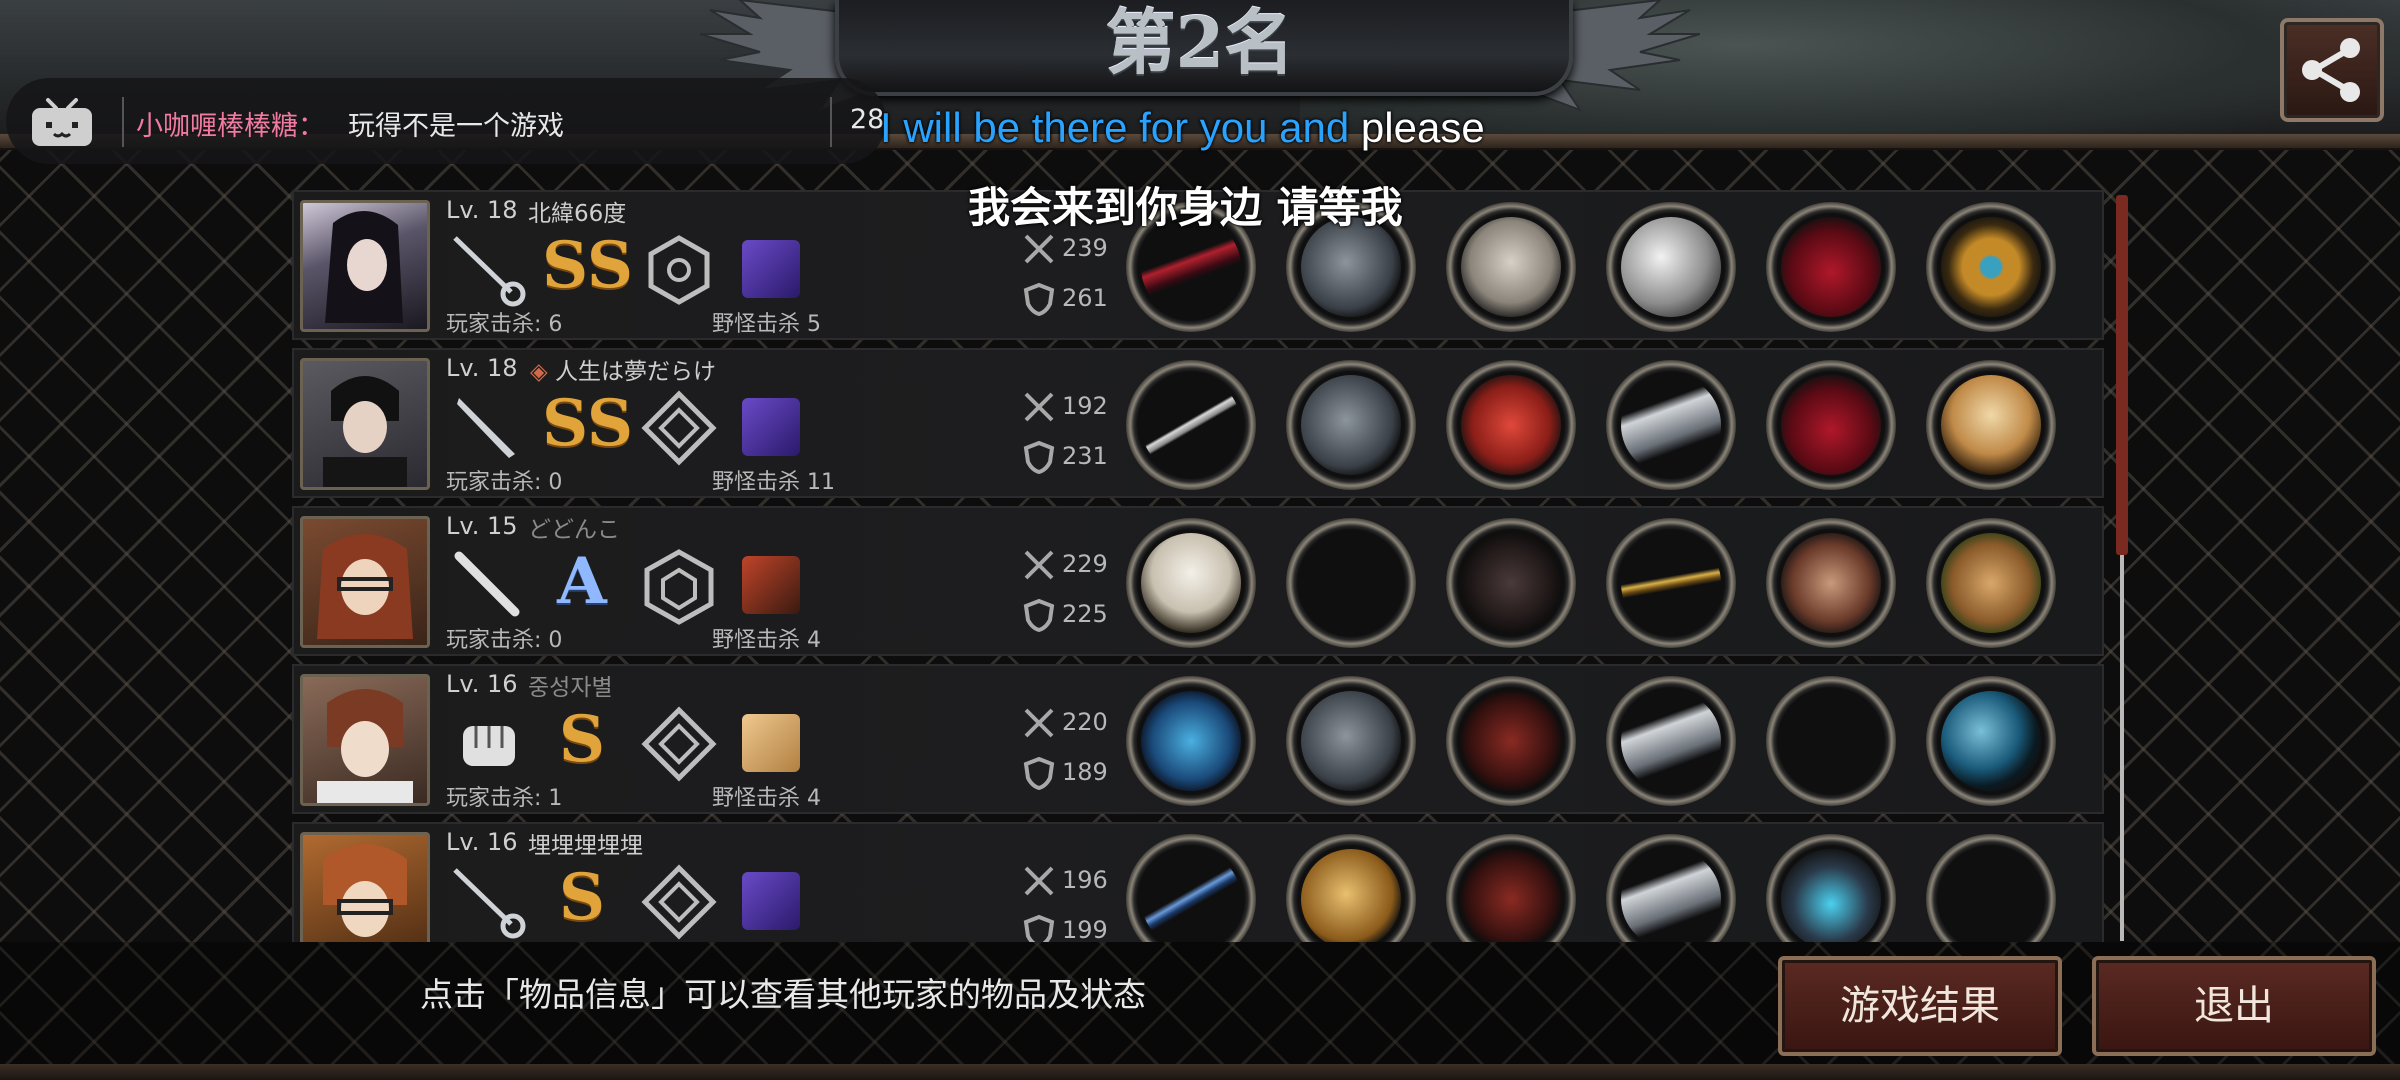 This screenshot has height=1080, width=2400. What do you see at coordinates (588, 423) in the screenshot?
I see `player-grade: SS` at bounding box center [588, 423].